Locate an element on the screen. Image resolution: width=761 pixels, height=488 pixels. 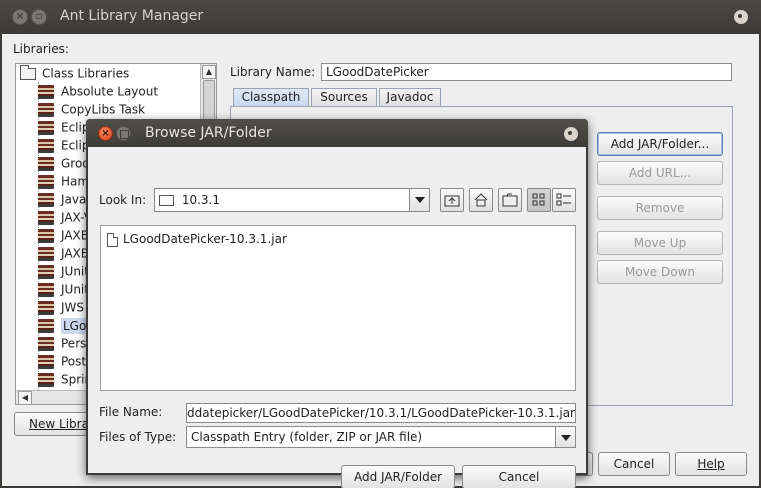
scroll-left-icon: ◀ is located at coordinates (25, 397).